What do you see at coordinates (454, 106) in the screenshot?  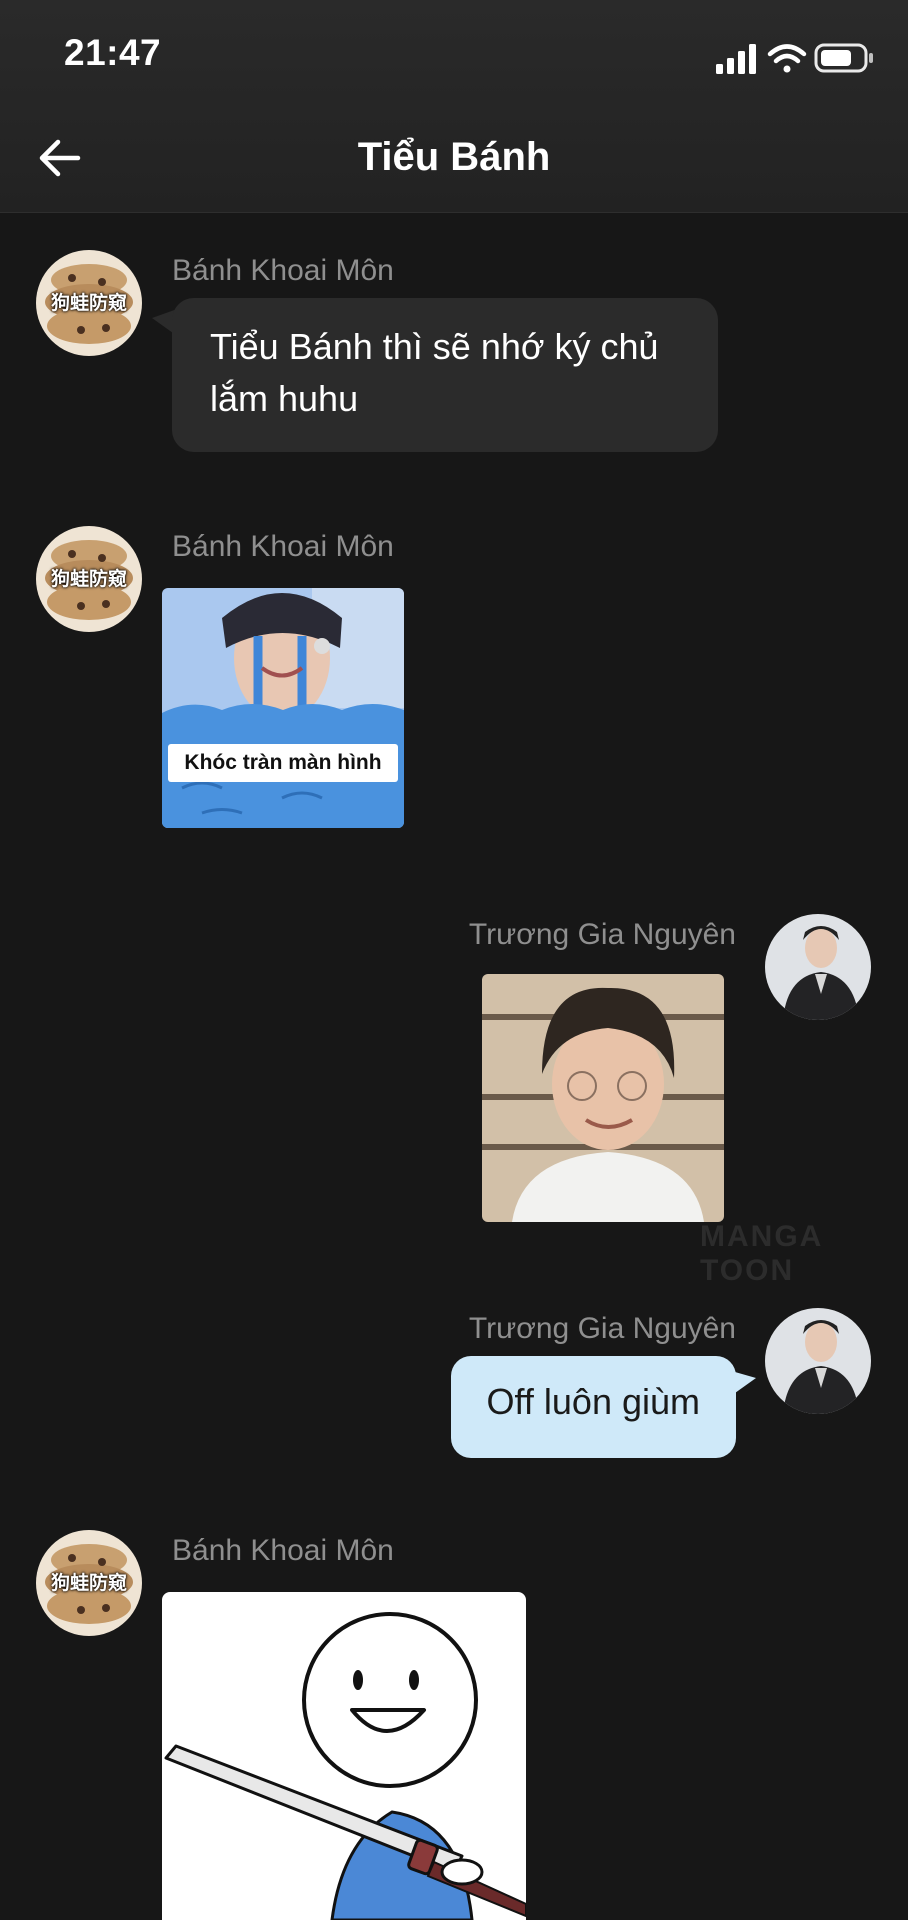 I see `top-bar: 21:47 Tiểu Bánh` at bounding box center [454, 106].